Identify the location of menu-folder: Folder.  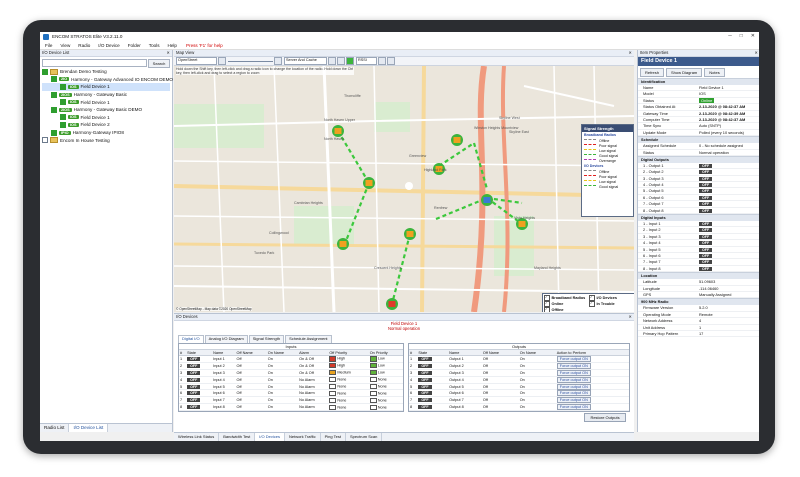
(134, 45).